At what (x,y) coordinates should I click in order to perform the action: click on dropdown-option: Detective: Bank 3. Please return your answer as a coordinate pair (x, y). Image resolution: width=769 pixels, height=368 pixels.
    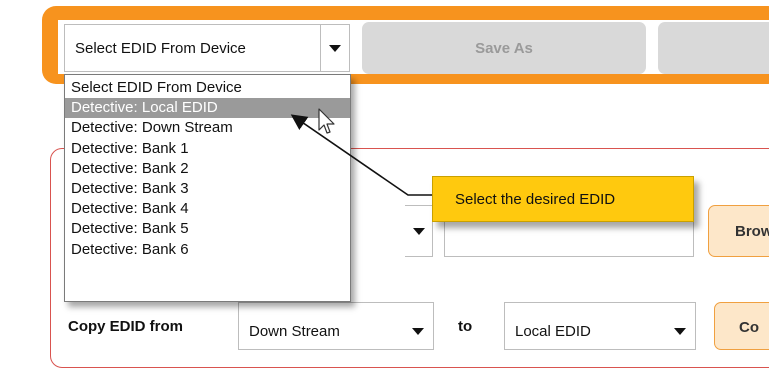
    Looking at the image, I should click on (207, 189).